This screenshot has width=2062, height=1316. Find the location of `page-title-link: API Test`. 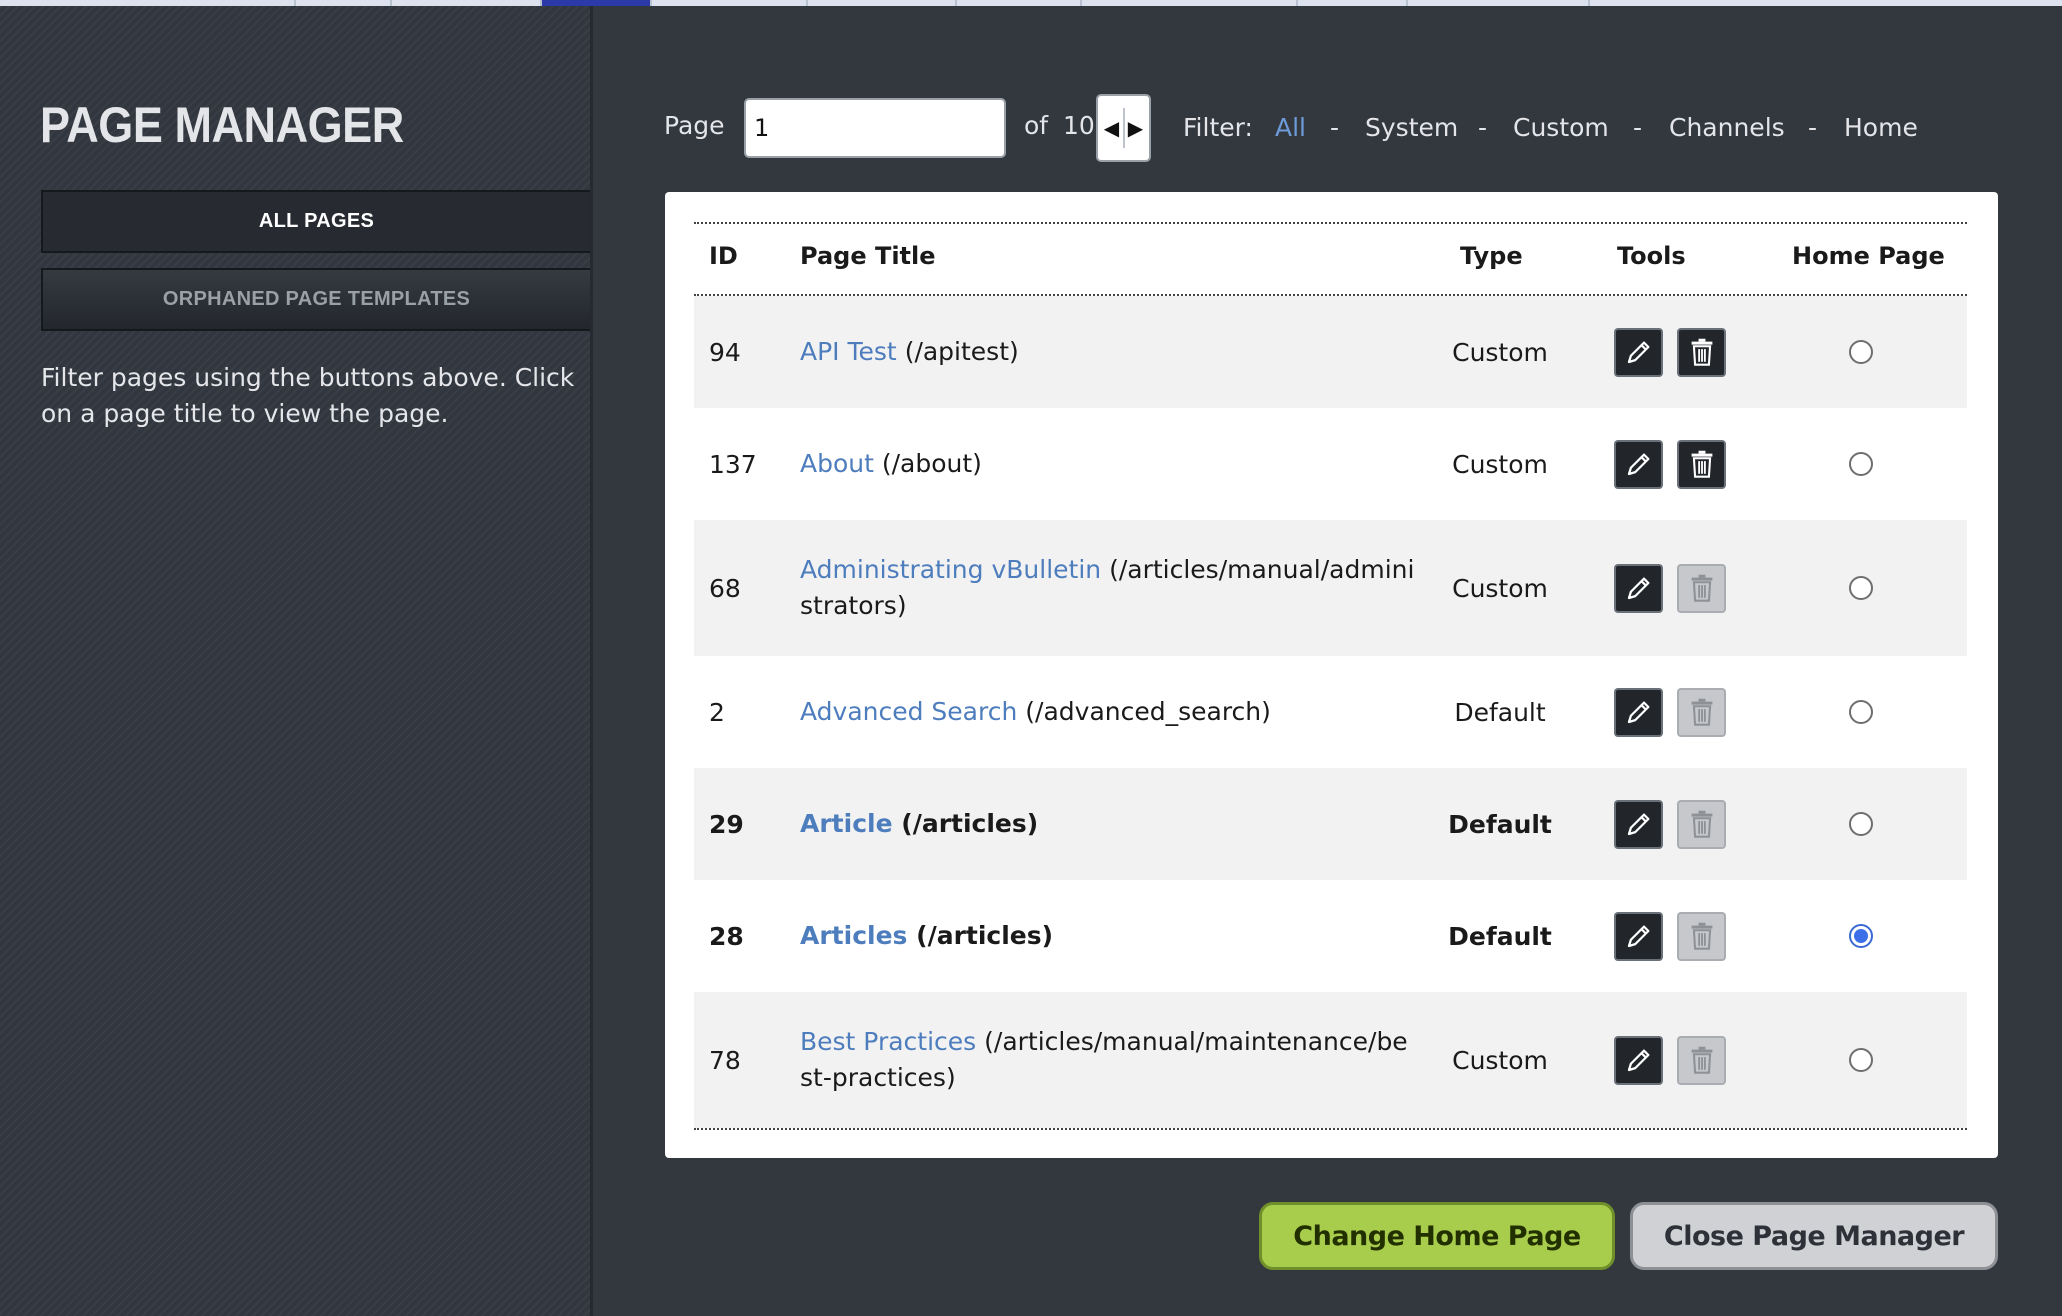

page-title-link: API Test is located at coordinates (848, 351).